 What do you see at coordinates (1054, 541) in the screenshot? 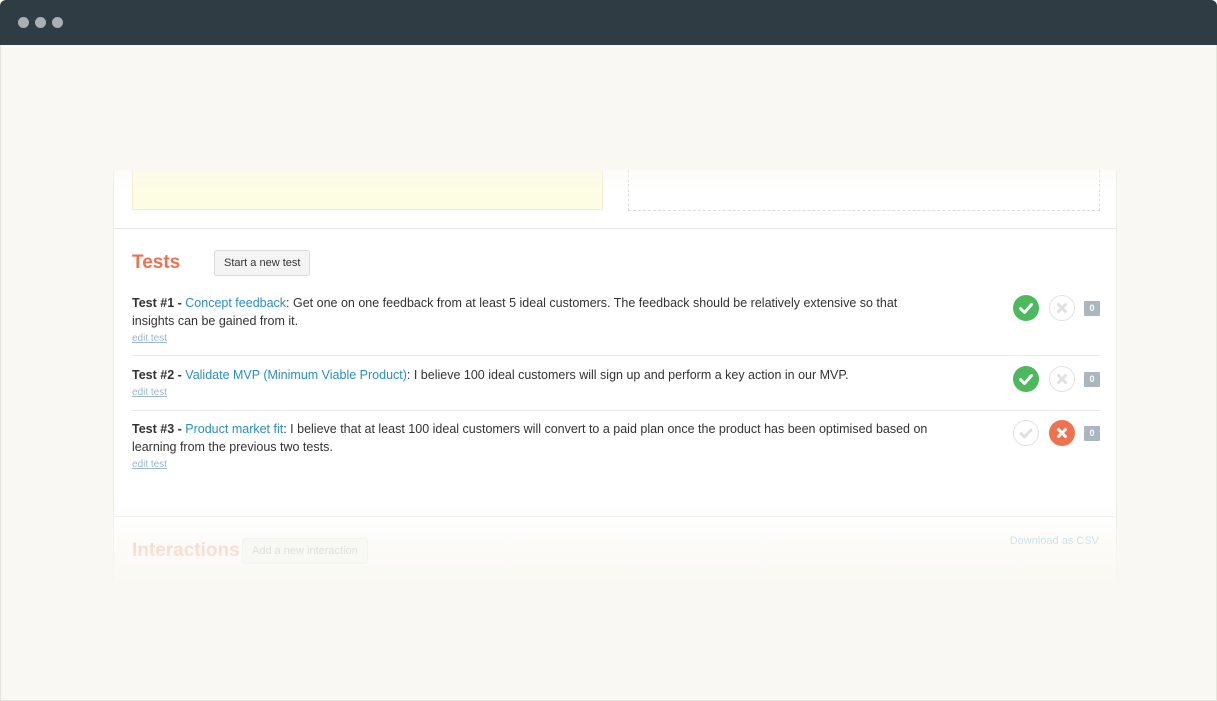
I see `download-csv-link: Download as CSV` at bounding box center [1054, 541].